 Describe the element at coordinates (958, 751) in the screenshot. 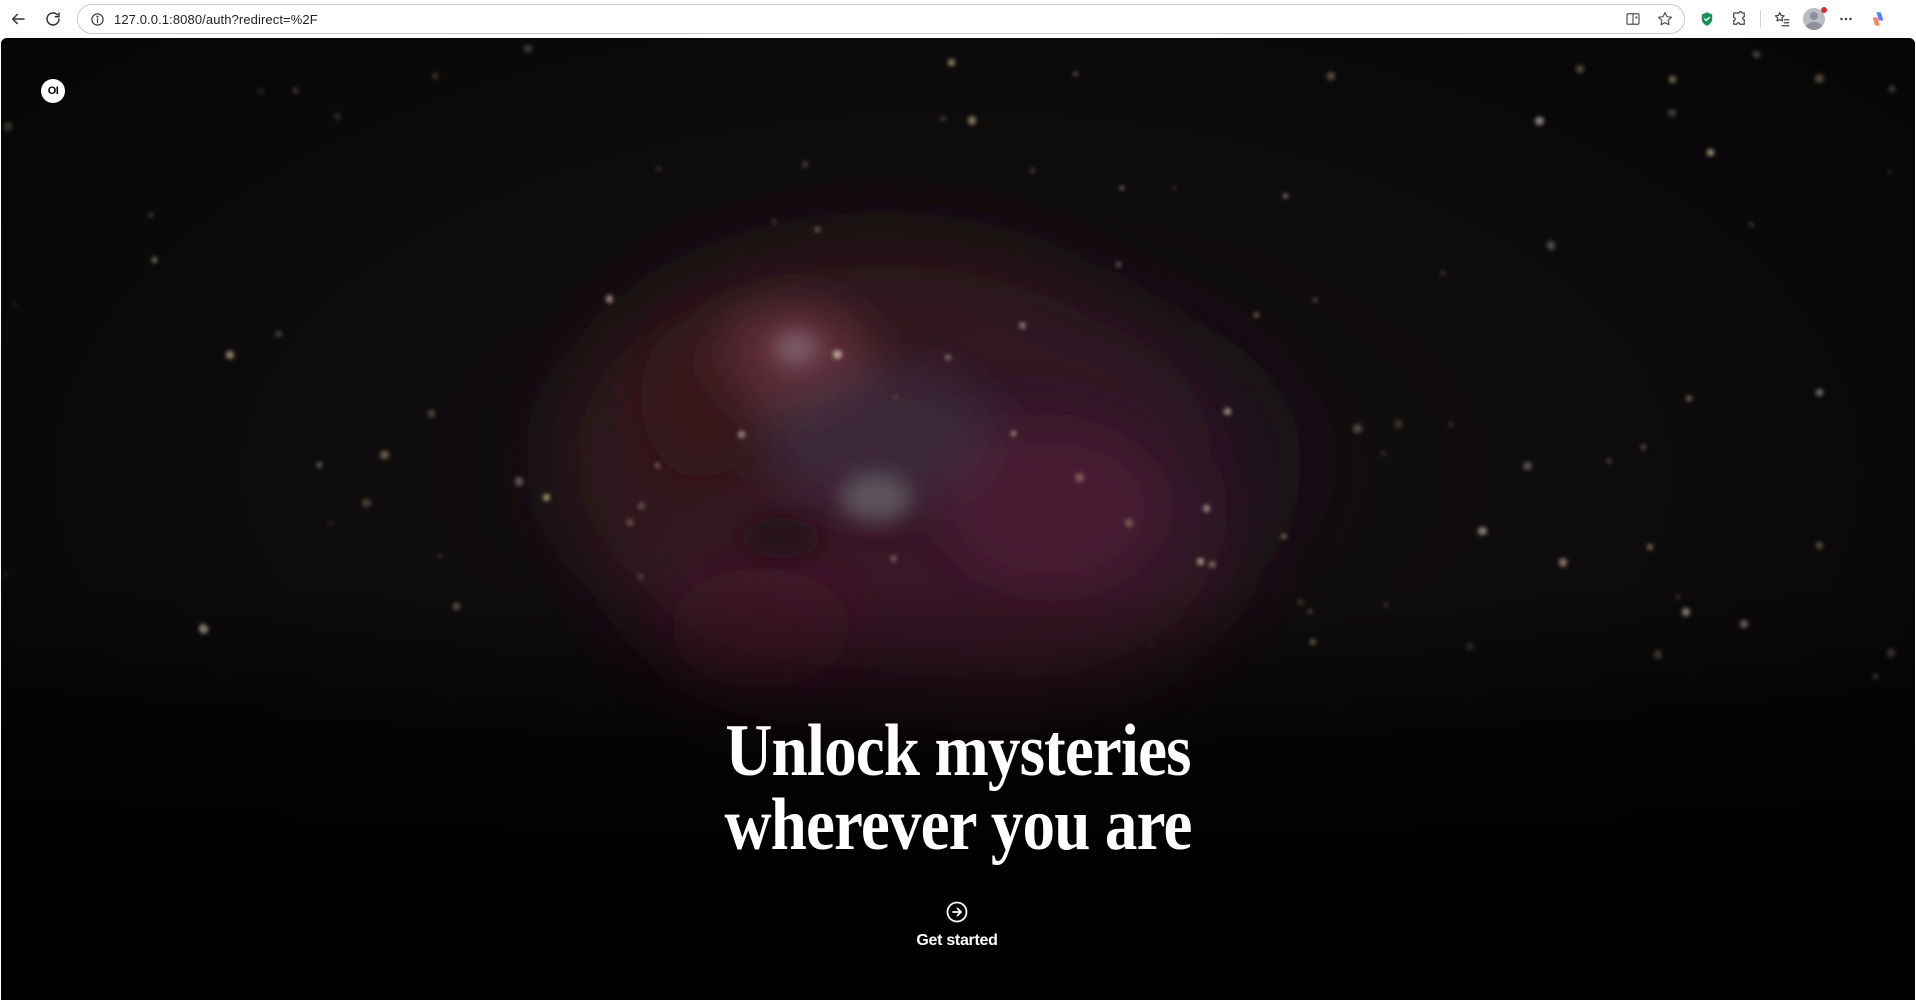

I see `headline-line-1: Unlock mysteries` at that location.